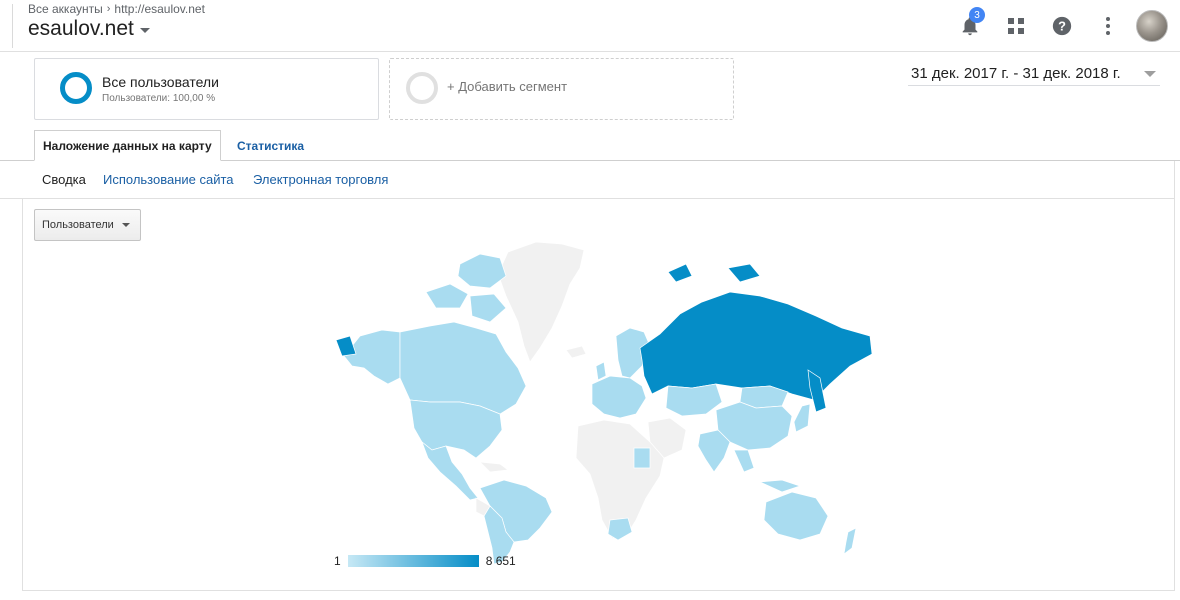  I want to click on country-japan, so click(802, 418).